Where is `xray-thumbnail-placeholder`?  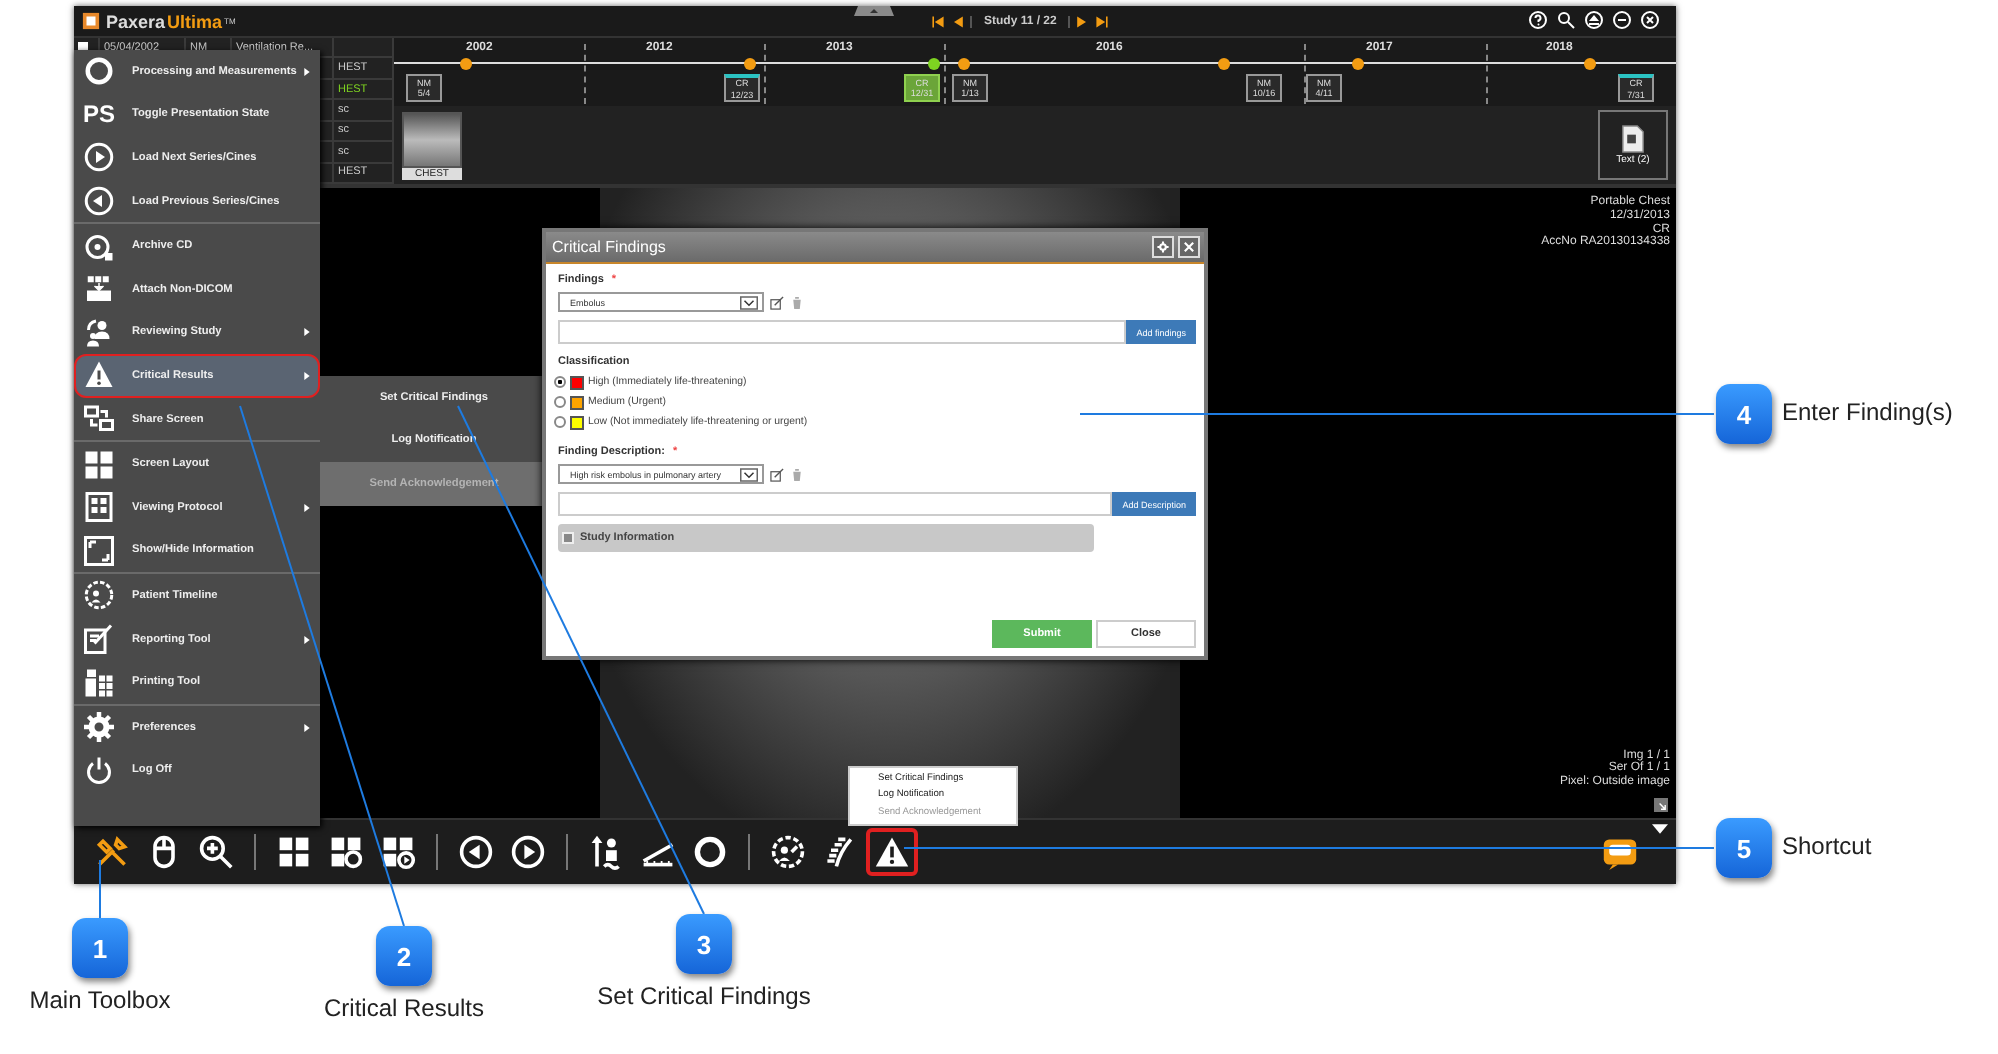 xray-thumbnail-placeholder is located at coordinates (432, 139).